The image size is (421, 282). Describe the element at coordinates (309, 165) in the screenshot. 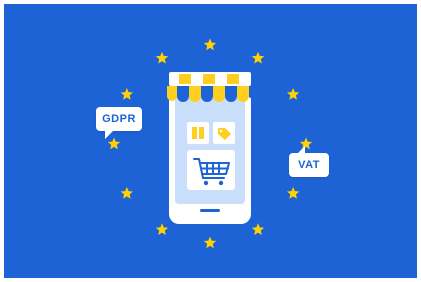

I see `vat-label: VAT` at that location.